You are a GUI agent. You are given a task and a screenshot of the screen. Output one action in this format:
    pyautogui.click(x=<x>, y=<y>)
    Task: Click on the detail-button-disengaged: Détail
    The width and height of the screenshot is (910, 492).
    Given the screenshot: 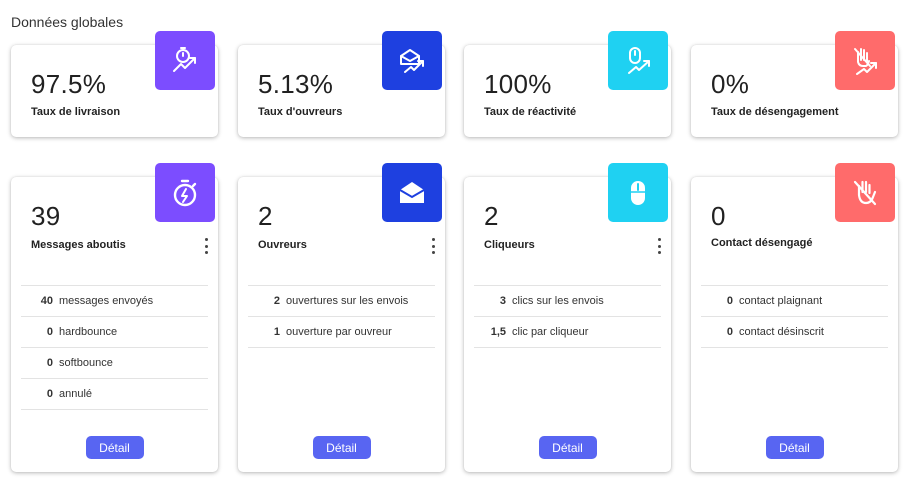 What is the action you would take?
    pyautogui.click(x=794, y=447)
    